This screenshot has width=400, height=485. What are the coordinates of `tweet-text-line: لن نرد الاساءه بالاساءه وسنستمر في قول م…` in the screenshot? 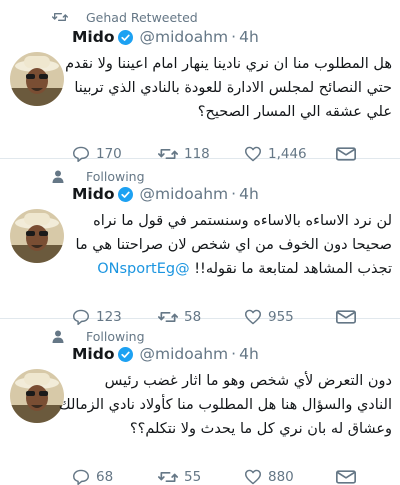 It's located at (242, 221).